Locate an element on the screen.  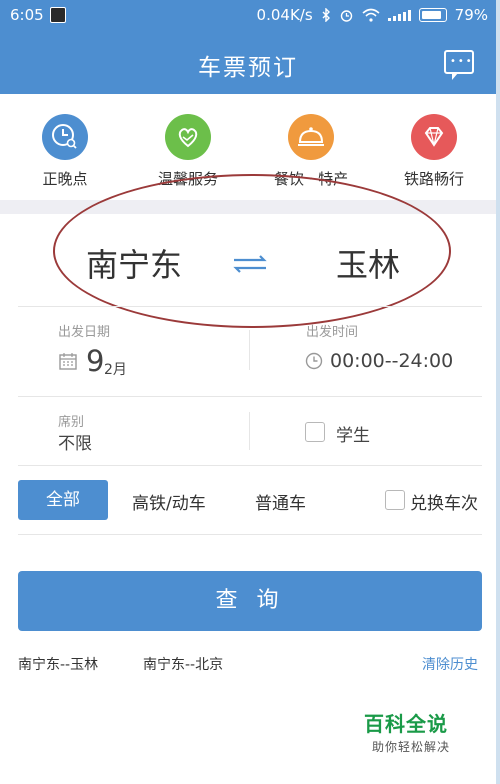
query-button: 查 询 is located at coordinates (250, 601).